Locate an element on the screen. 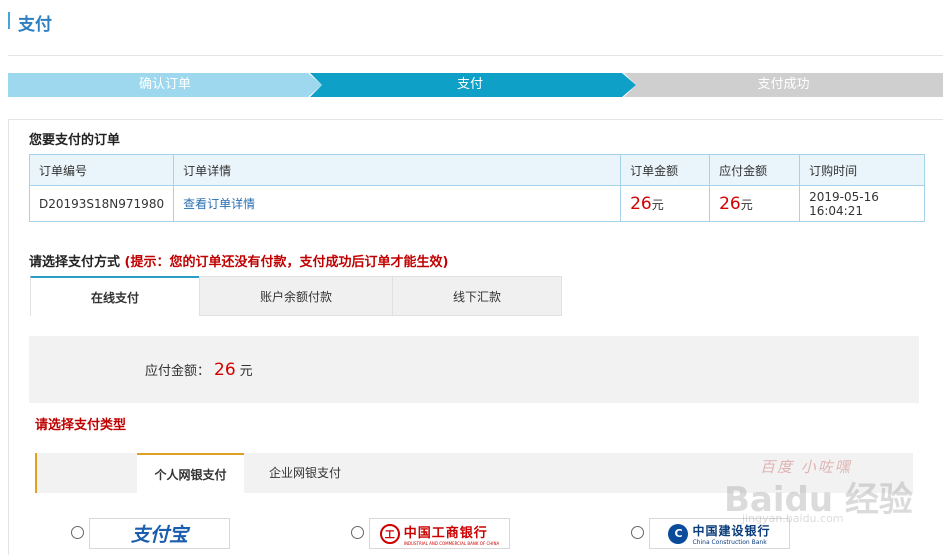  icbc-emblem-icon: 工 is located at coordinates (389, 533).